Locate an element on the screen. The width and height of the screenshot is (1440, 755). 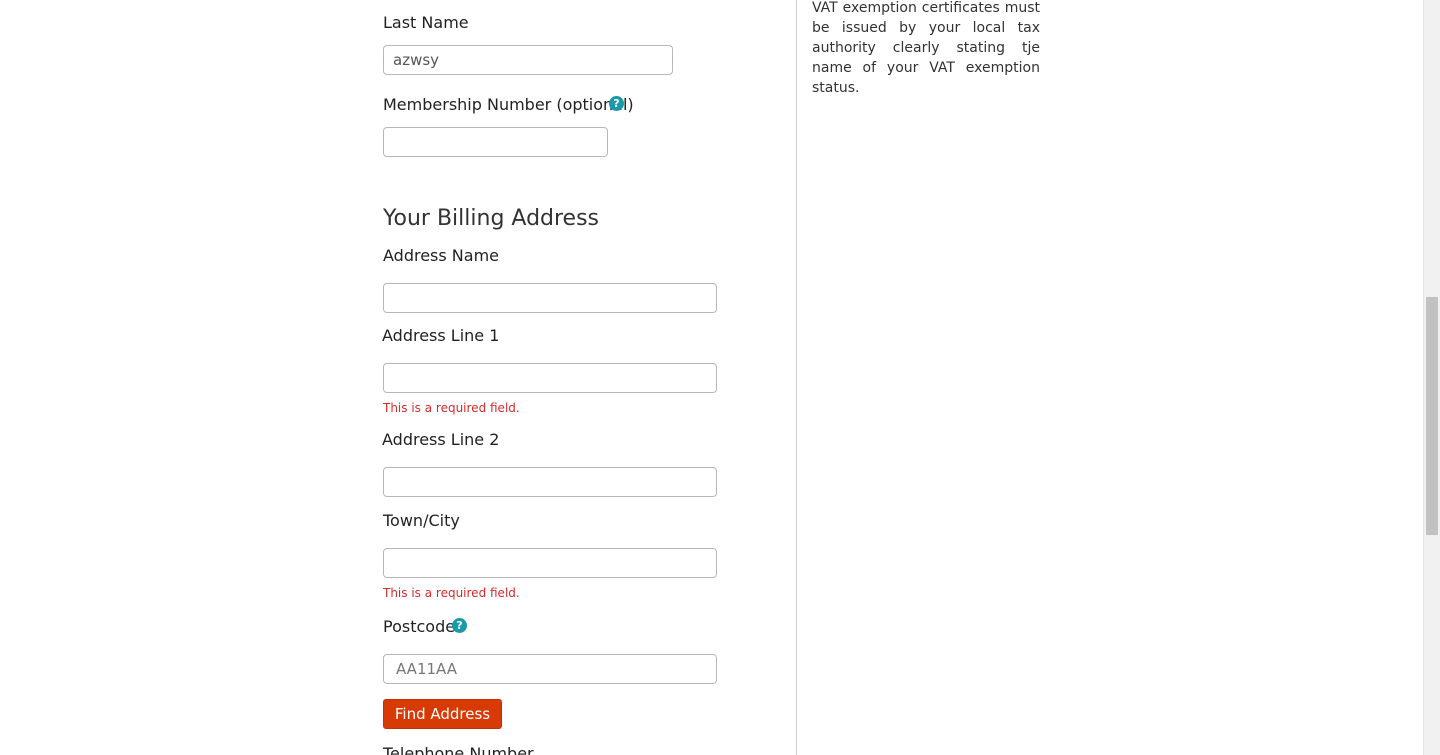
address-line-1-label: Address Line 1 is located at coordinates (441, 335).